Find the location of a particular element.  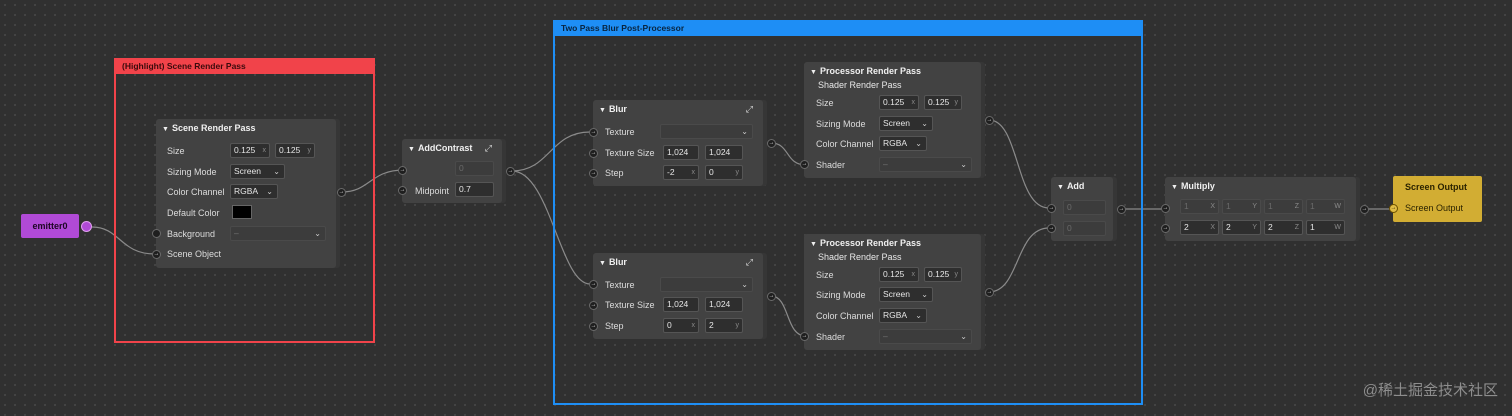

add-node: ▼ Add 0 0 → → → is located at coordinates (1086, 209).